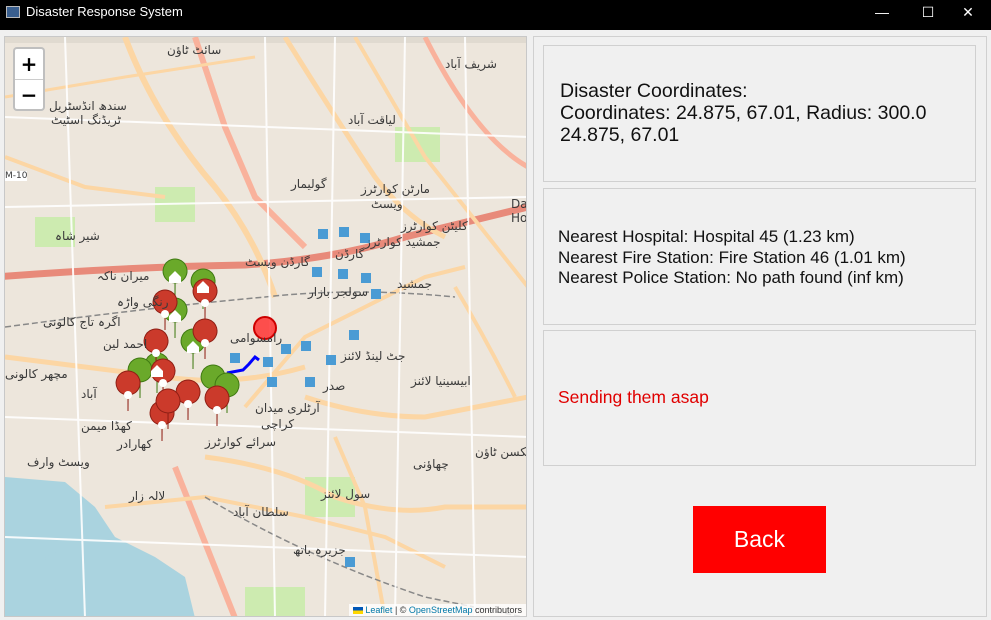 The width and height of the screenshot is (991, 620). Describe the element at coordinates (759, 539) in the screenshot. I see `back-button: Back` at that location.